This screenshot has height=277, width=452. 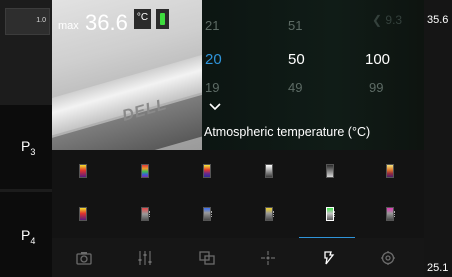 I want to click on setting-label: Atmospheric temperature (°C), so click(x=287, y=132).